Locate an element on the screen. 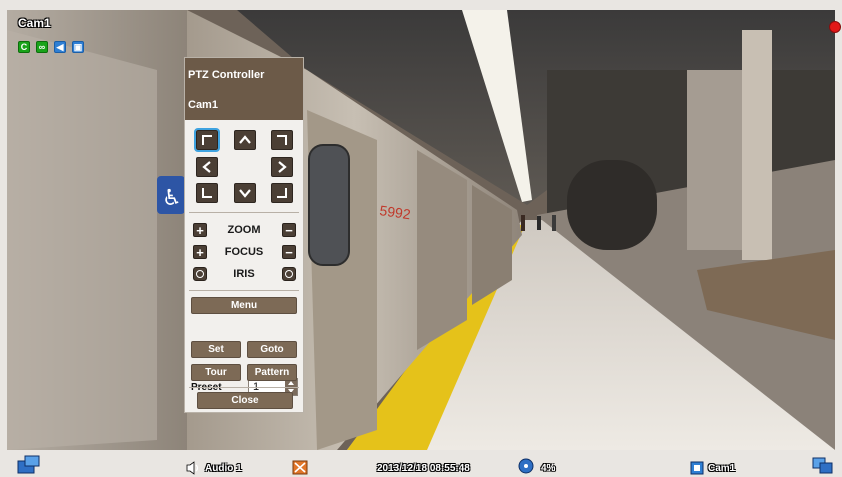 The image size is (842, 477). pan-down-left-button is located at coordinates (207, 193).